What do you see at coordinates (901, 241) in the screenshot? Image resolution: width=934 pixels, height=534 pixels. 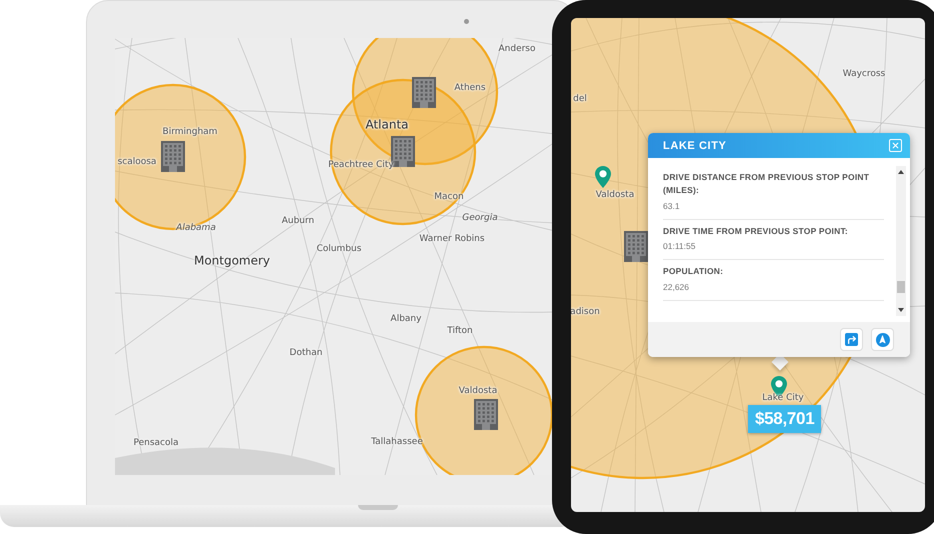 I see `scrollbar` at bounding box center [901, 241].